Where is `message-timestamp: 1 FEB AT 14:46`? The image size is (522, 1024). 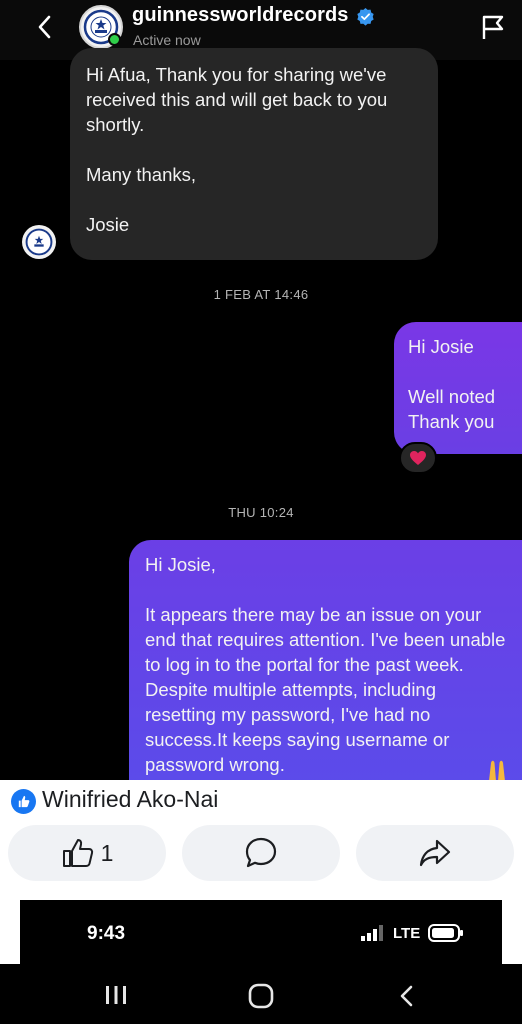 message-timestamp: 1 FEB AT 14:46 is located at coordinates (261, 294).